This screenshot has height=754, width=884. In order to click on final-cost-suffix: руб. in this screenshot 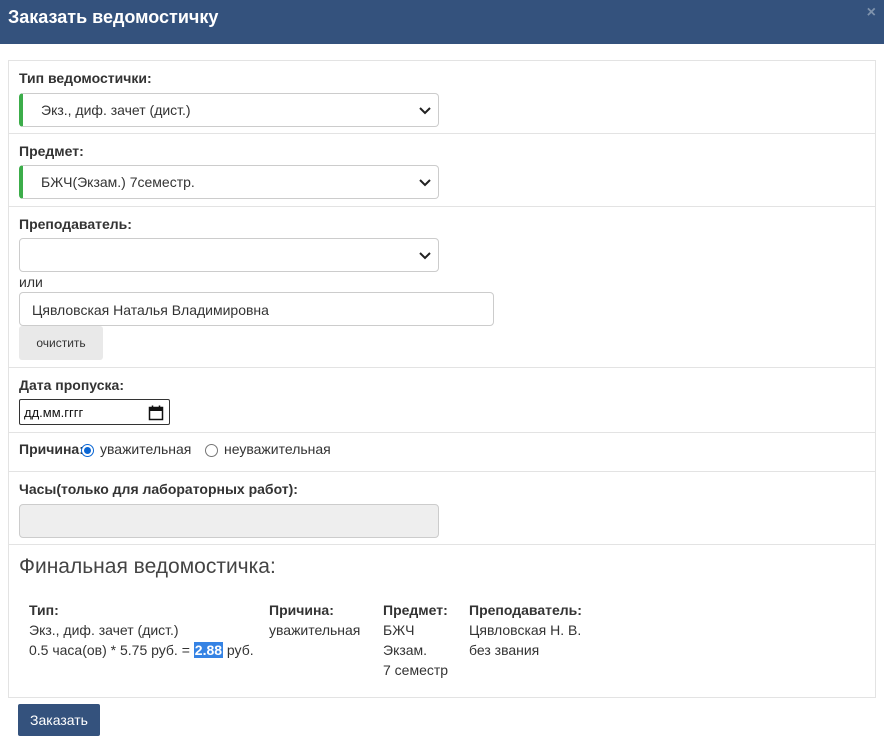, I will do `click(238, 650)`.